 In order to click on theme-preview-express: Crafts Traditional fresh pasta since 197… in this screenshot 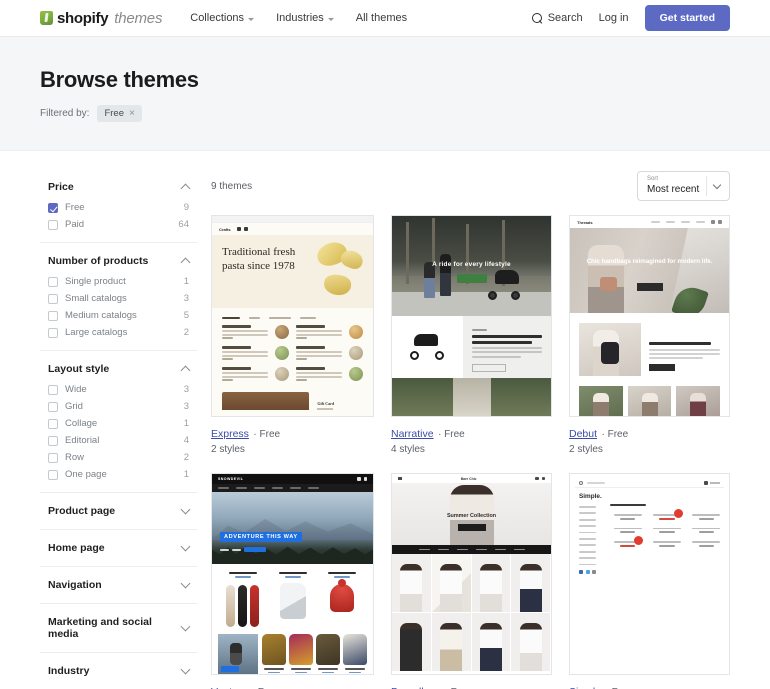, I will do `click(292, 316)`.